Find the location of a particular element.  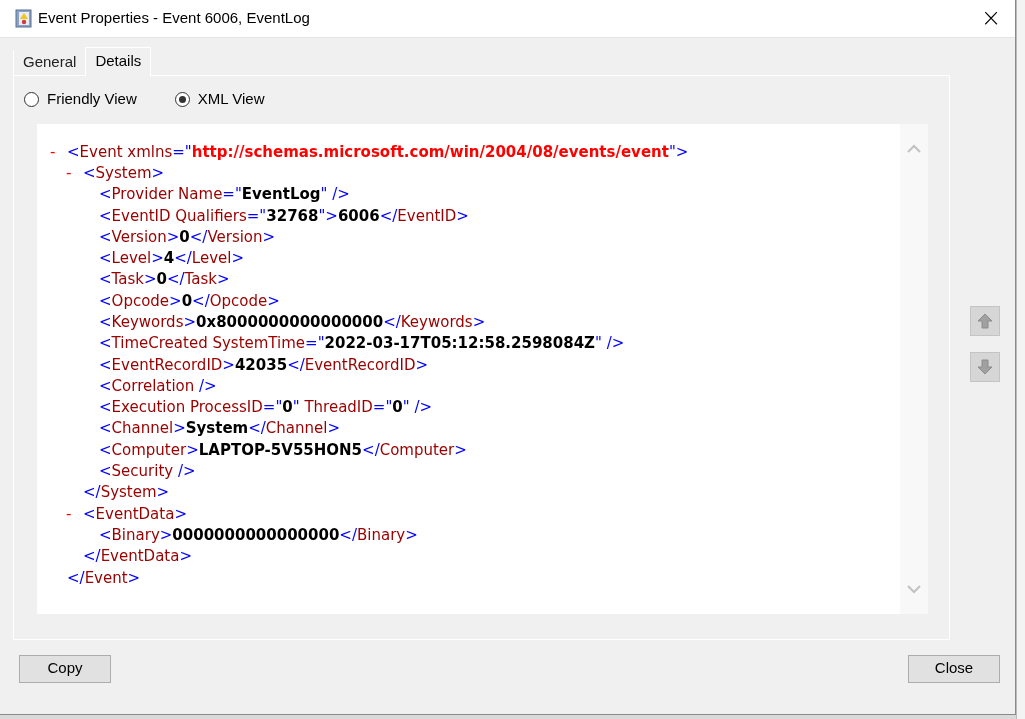

arrow-up-icon is located at coordinates (985, 320).